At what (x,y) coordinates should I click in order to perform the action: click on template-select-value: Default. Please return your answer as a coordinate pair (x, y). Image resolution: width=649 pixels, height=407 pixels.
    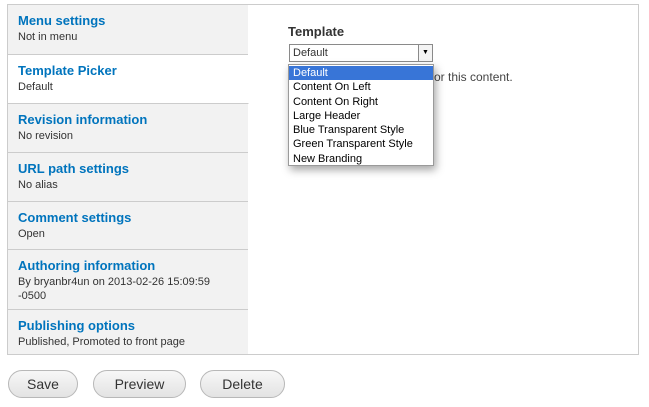
    Looking at the image, I should click on (310, 53).